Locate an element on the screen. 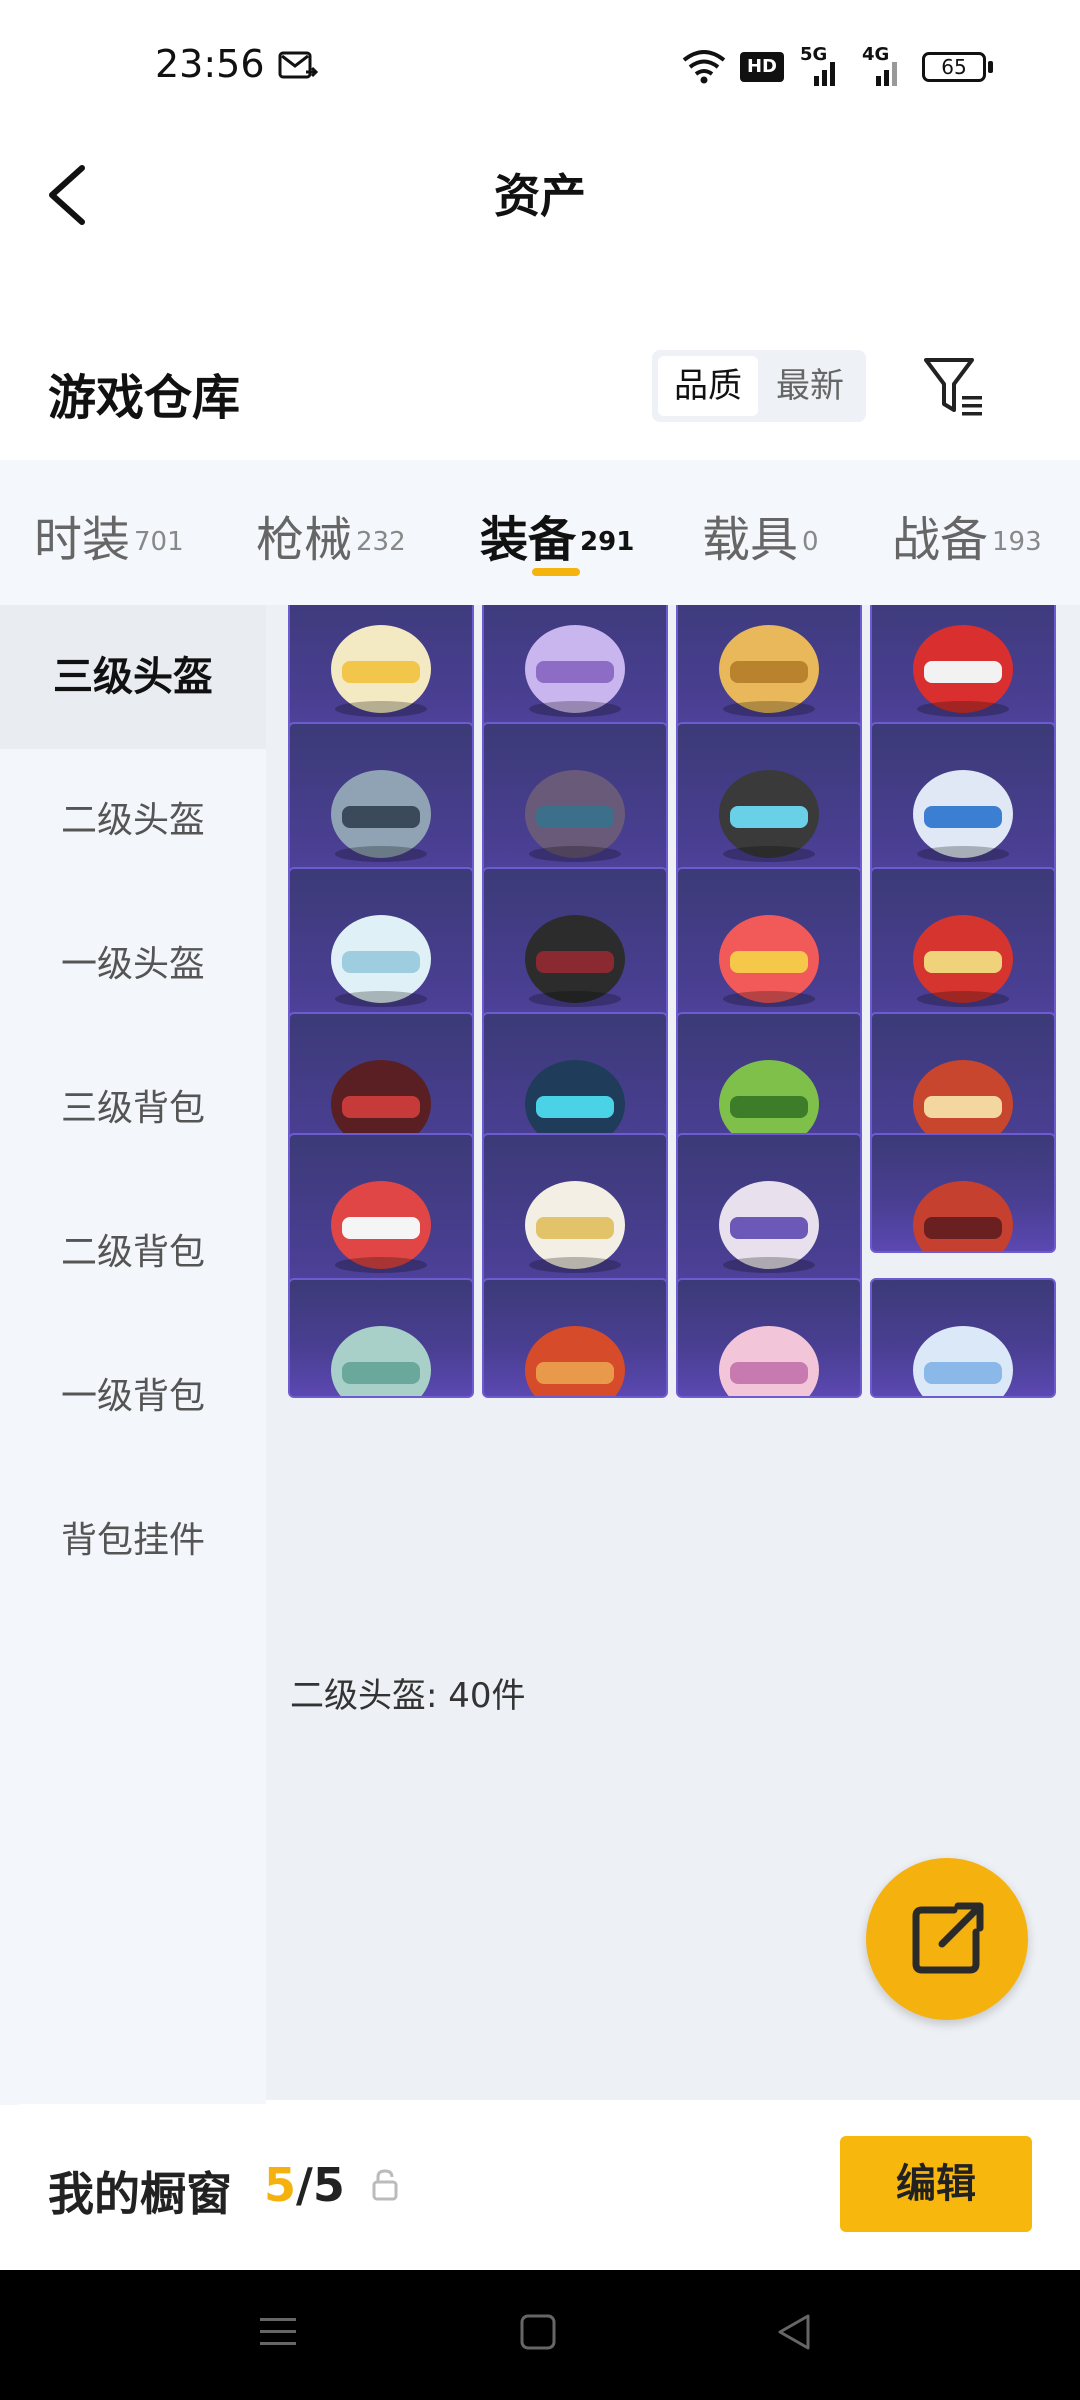 This screenshot has width=1080, height=2400. tab-count: 291 is located at coordinates (607, 541).